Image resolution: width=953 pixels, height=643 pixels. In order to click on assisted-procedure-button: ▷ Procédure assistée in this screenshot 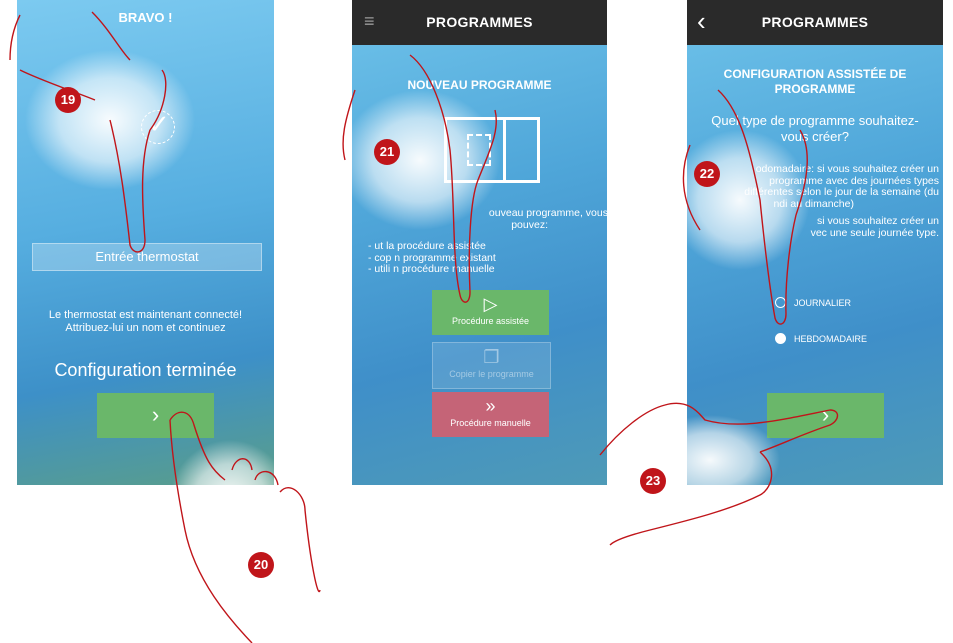, I will do `click(490, 312)`.